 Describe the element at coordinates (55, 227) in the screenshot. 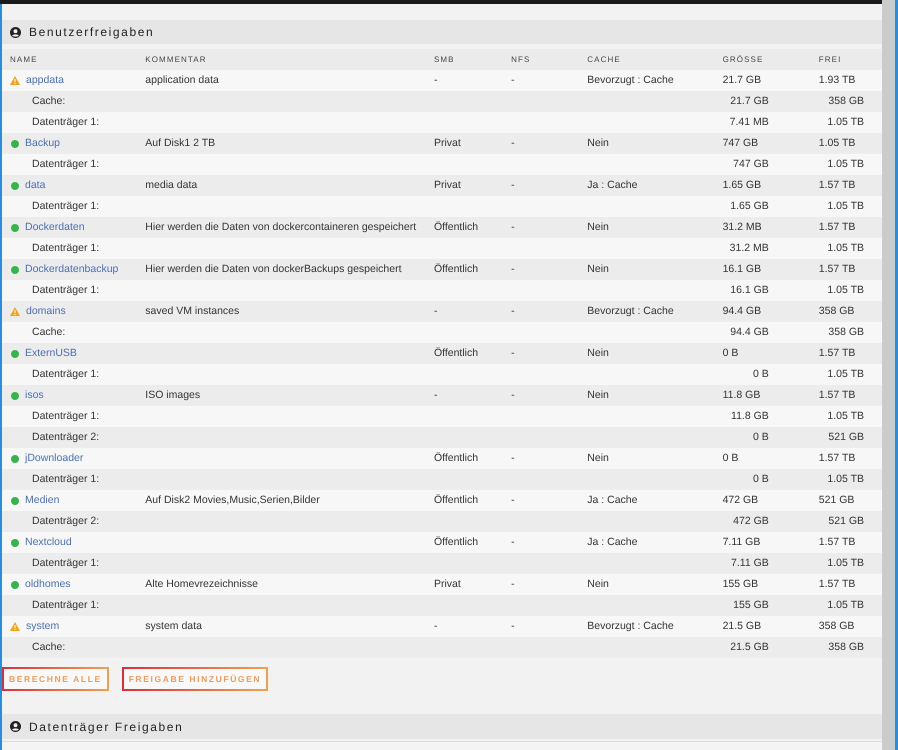

I see `share-link: Dockerdaten` at that location.